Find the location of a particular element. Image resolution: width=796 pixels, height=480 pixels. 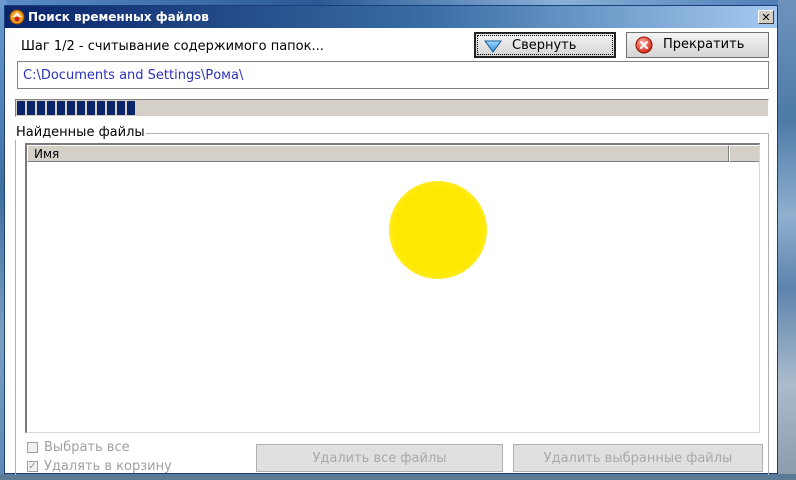

minimize-button-label: Свернуть is located at coordinates (544, 45).